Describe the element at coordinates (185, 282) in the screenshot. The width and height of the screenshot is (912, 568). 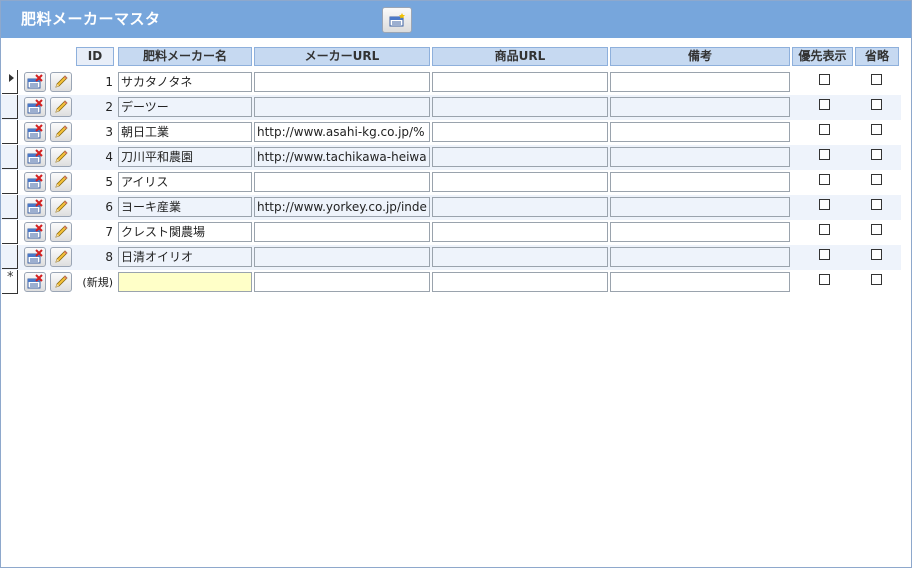
I see `maker-name-field` at that location.